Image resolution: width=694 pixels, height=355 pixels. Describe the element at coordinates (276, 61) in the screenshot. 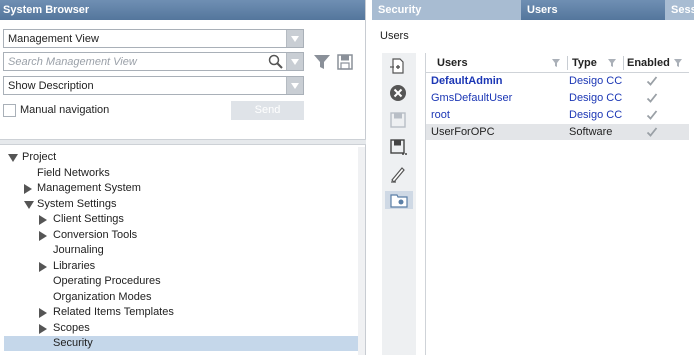

I see `search-icon` at that location.